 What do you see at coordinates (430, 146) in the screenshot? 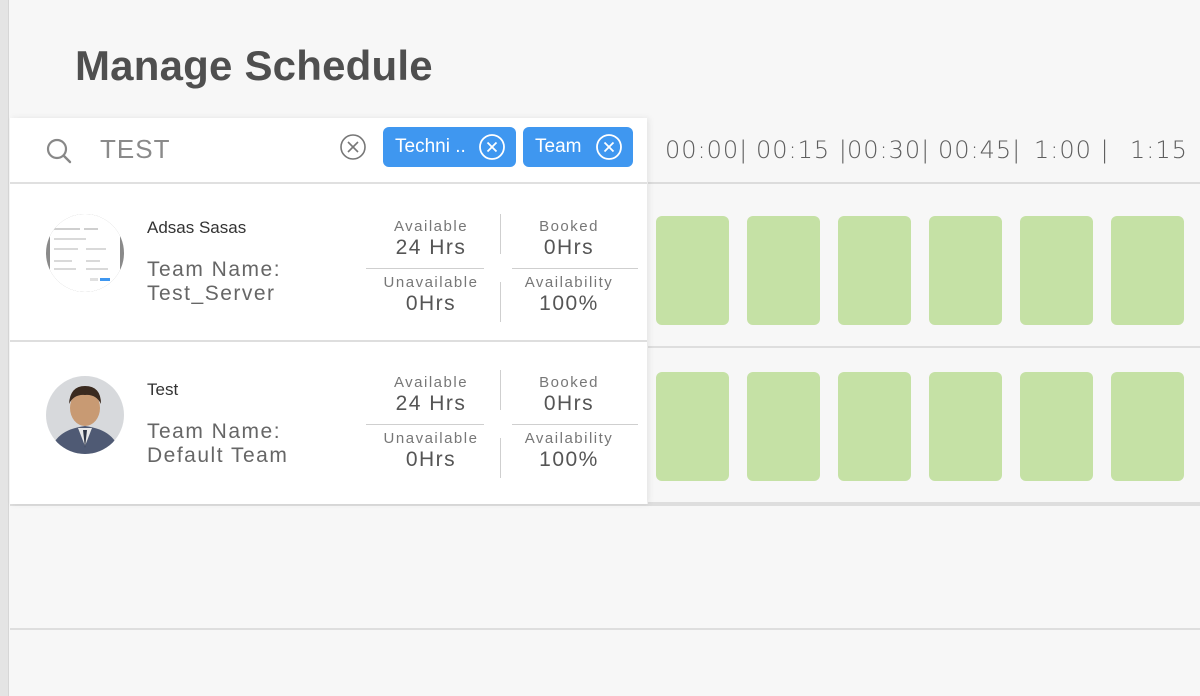
I see `filter-chip-label: Techni ..` at bounding box center [430, 146].